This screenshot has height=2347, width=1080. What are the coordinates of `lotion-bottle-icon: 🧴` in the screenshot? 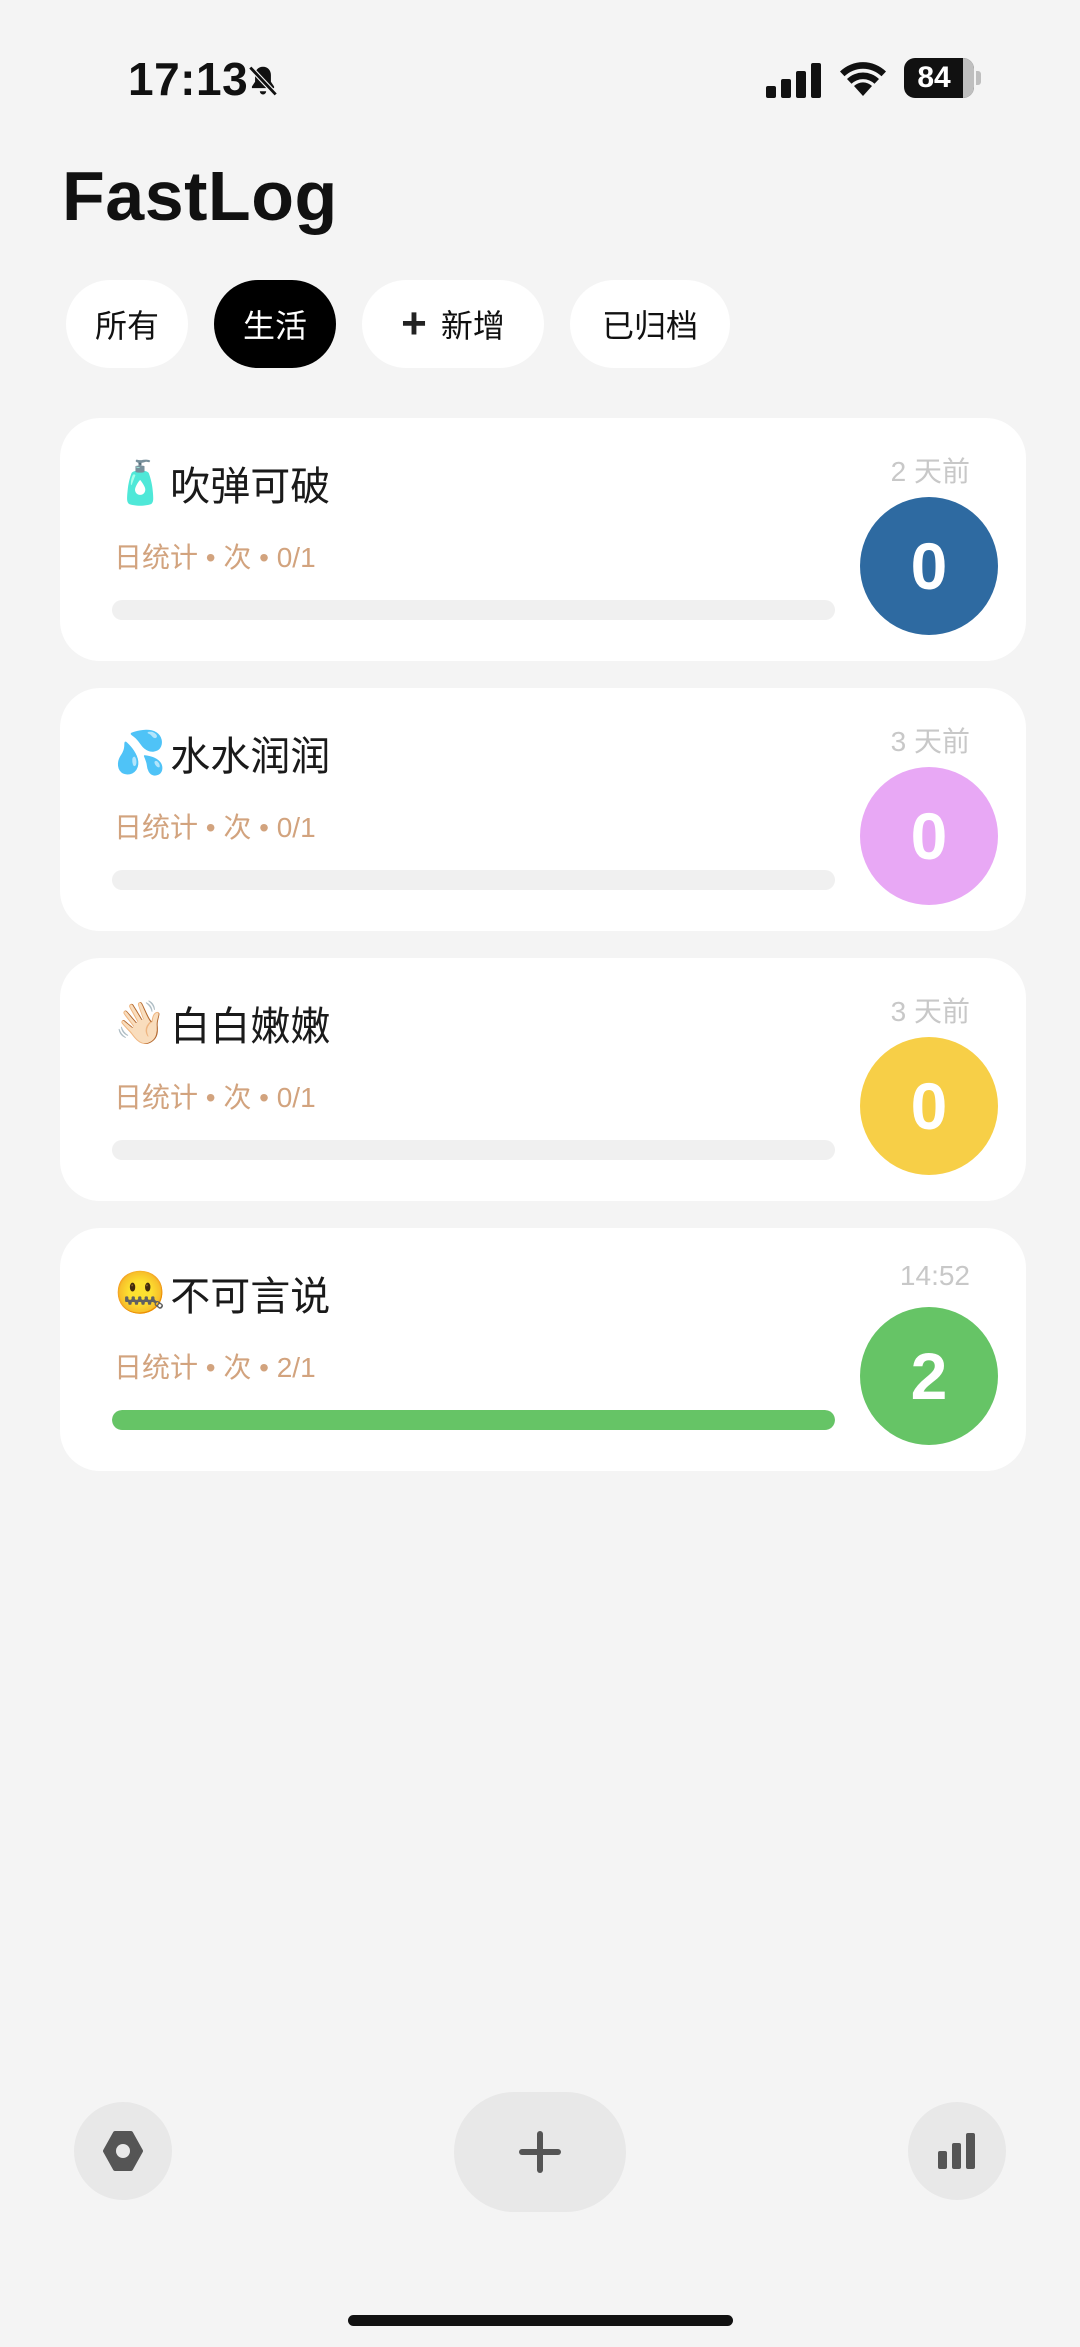 It's located at (140, 482).